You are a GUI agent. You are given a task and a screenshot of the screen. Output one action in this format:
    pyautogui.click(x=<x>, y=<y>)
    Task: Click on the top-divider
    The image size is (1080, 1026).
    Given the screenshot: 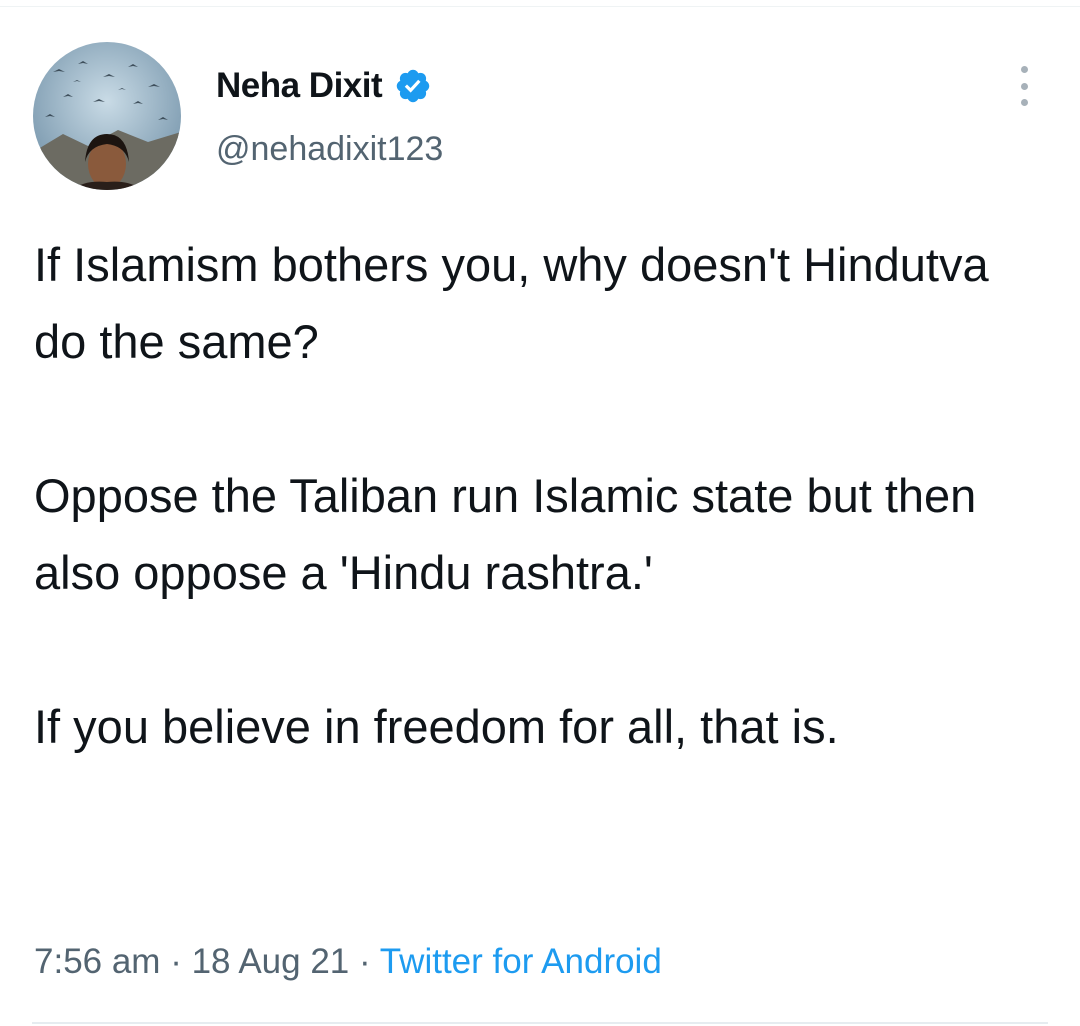 What is the action you would take?
    pyautogui.click(x=540, y=6)
    